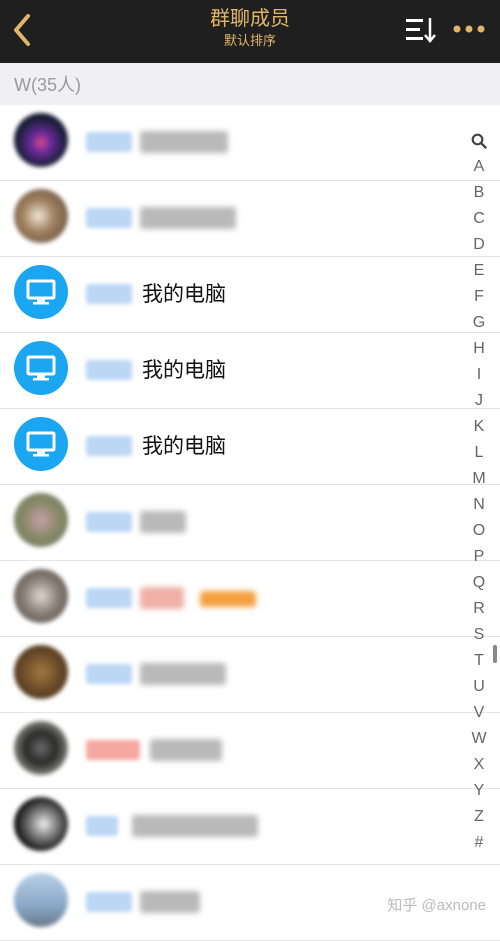 This screenshot has width=500, height=941. What do you see at coordinates (479, 453) in the screenshot?
I see `index-letter: L` at bounding box center [479, 453].